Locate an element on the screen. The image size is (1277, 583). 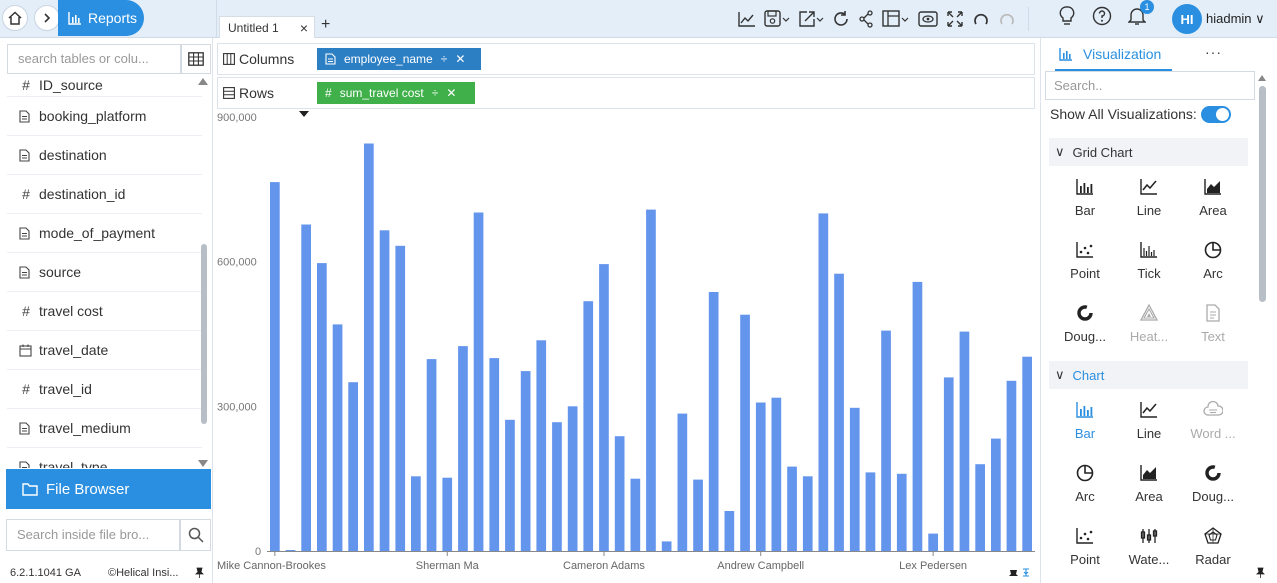
viz-option-line: Line is located at coordinates (1149, 197).